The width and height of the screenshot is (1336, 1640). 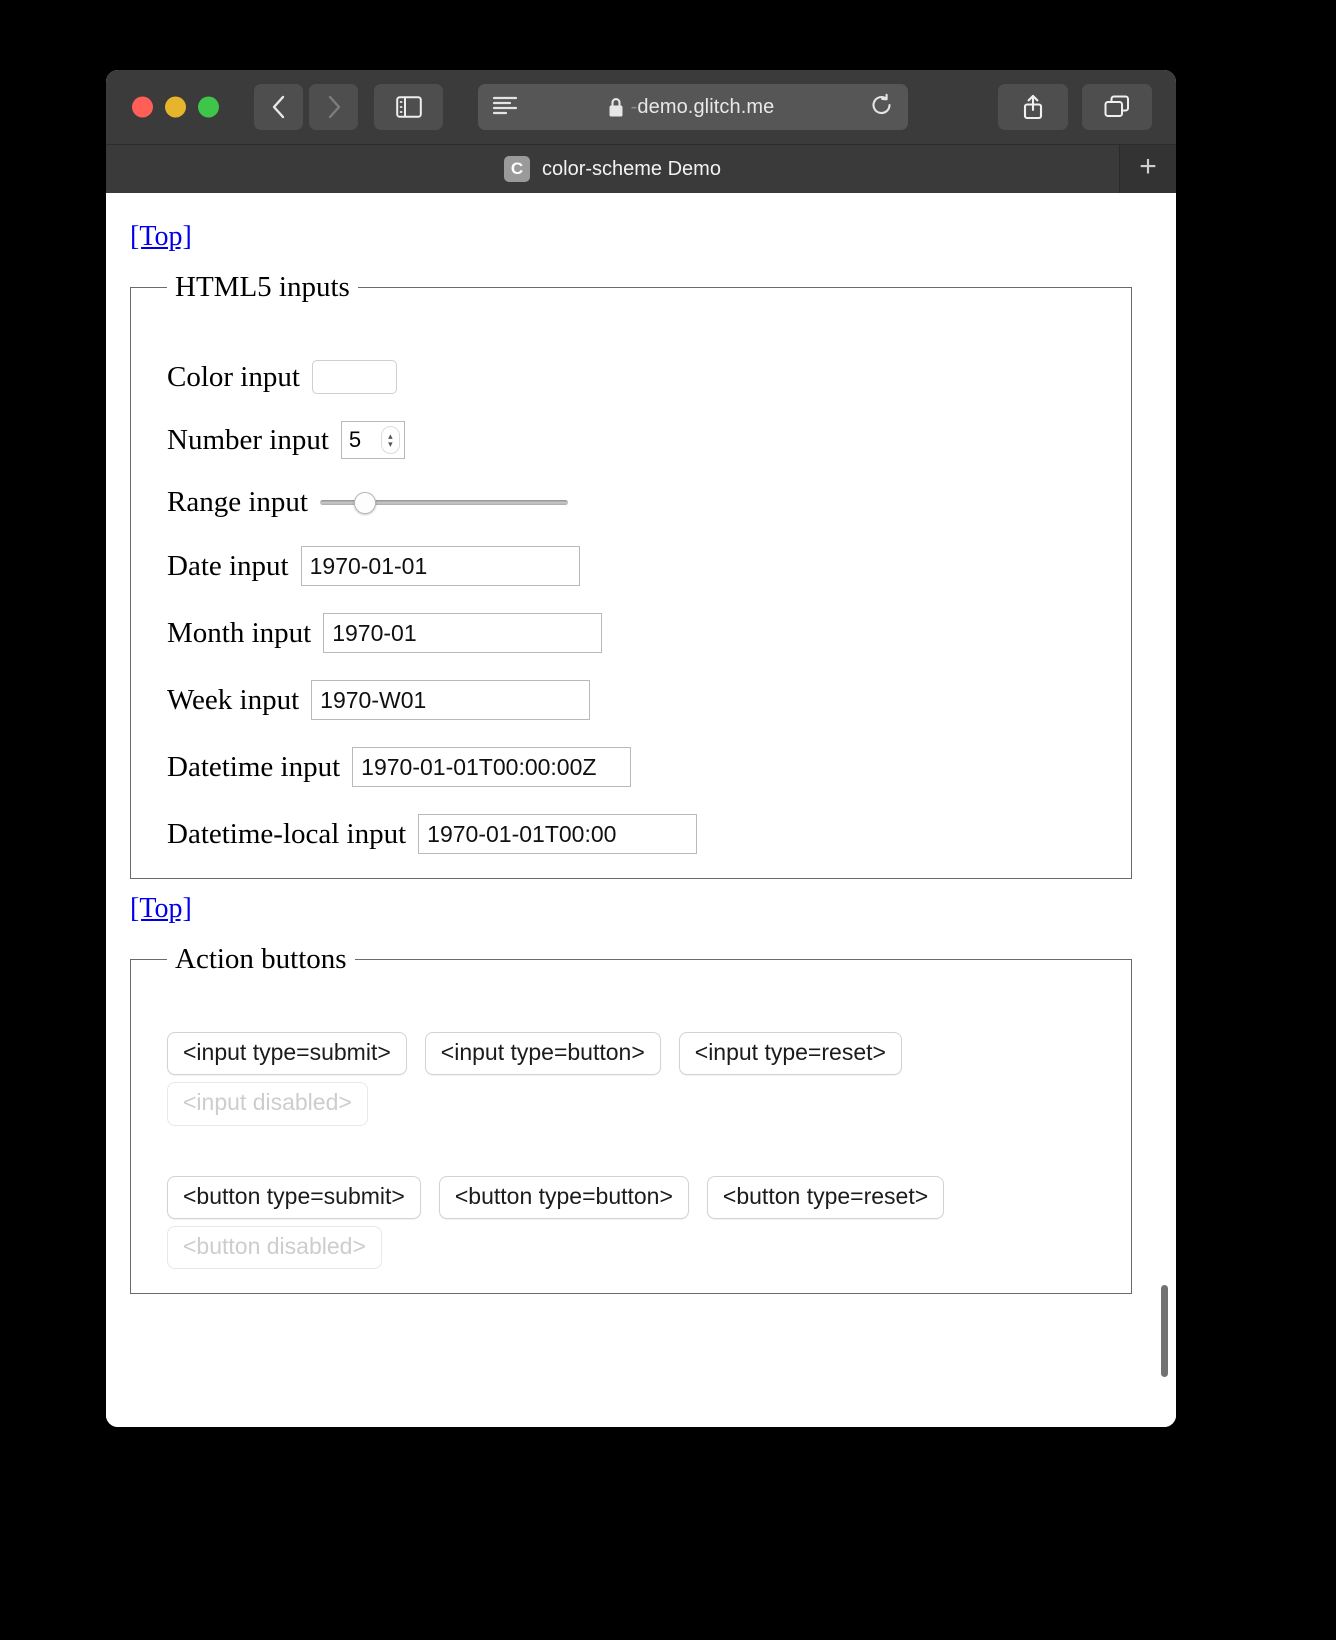 I want to click on navigation-buttons, so click(x=306, y=107).